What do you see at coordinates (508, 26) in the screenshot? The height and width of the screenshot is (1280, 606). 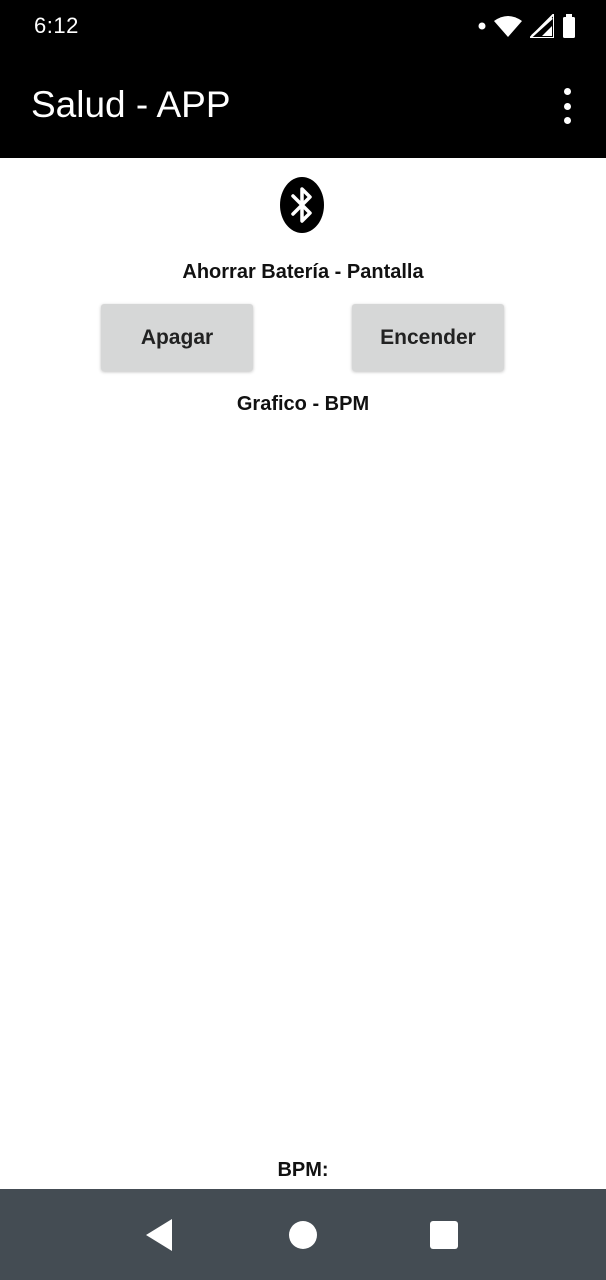 I see `wifi-icon` at bounding box center [508, 26].